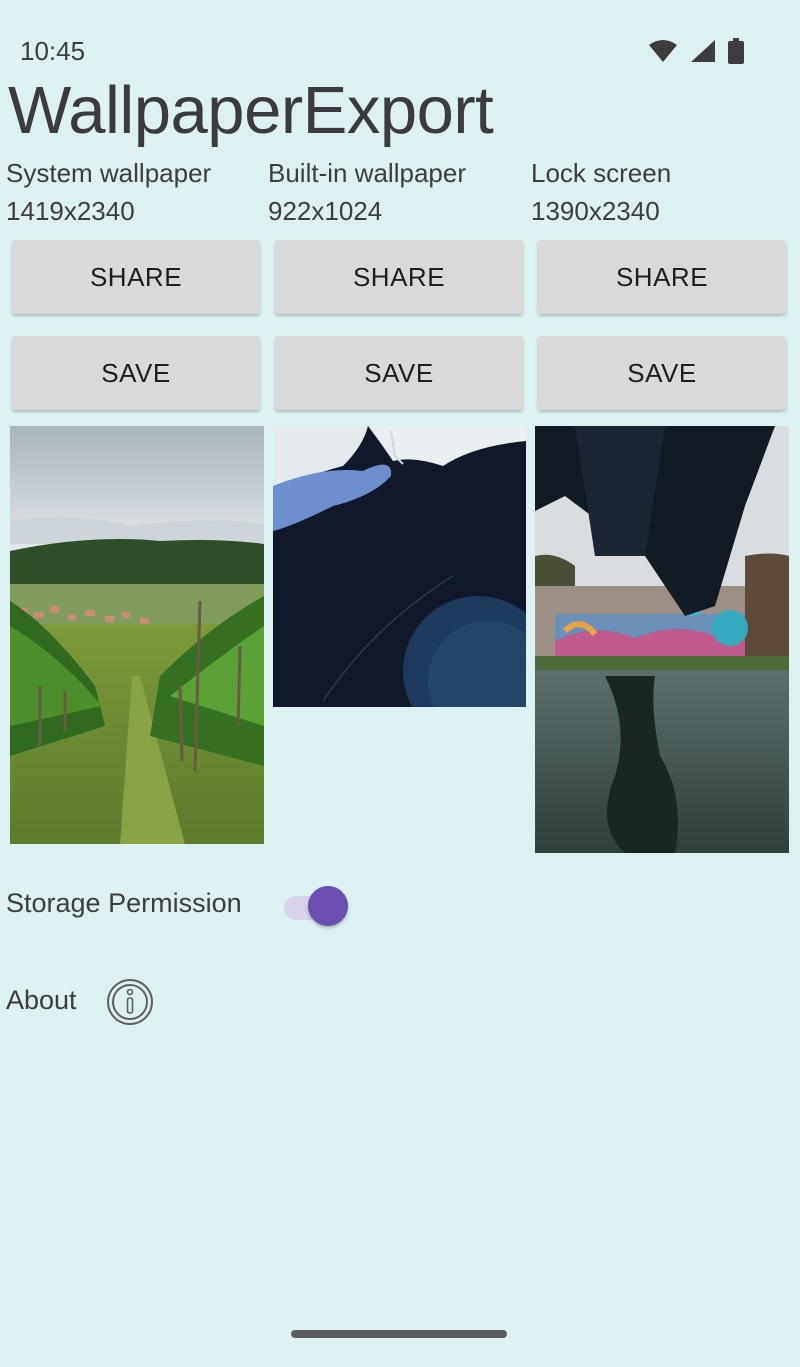  I want to click on status-time: 10:45, so click(53, 51).